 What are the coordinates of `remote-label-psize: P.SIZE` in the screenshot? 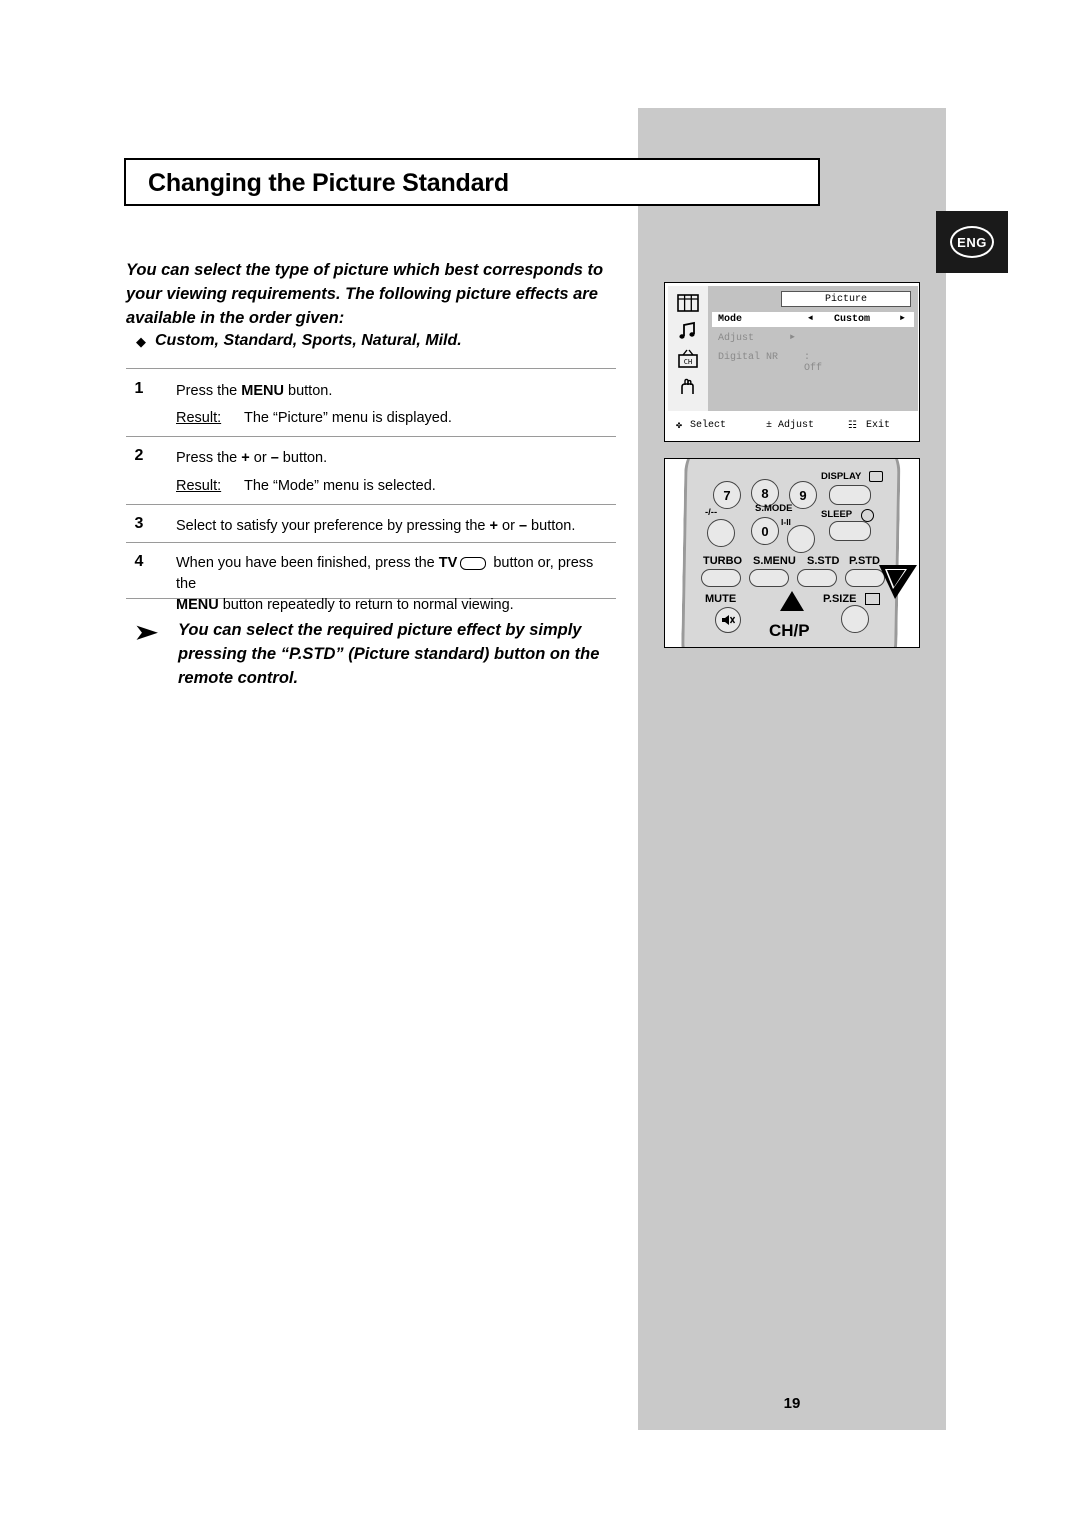 It's located at (840, 599).